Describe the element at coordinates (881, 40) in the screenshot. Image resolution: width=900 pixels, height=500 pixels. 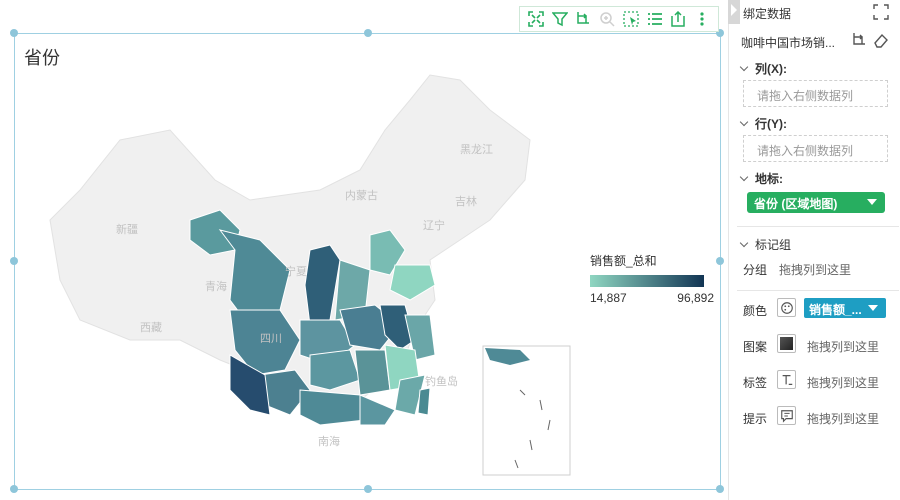
I see `eraser-icon` at that location.